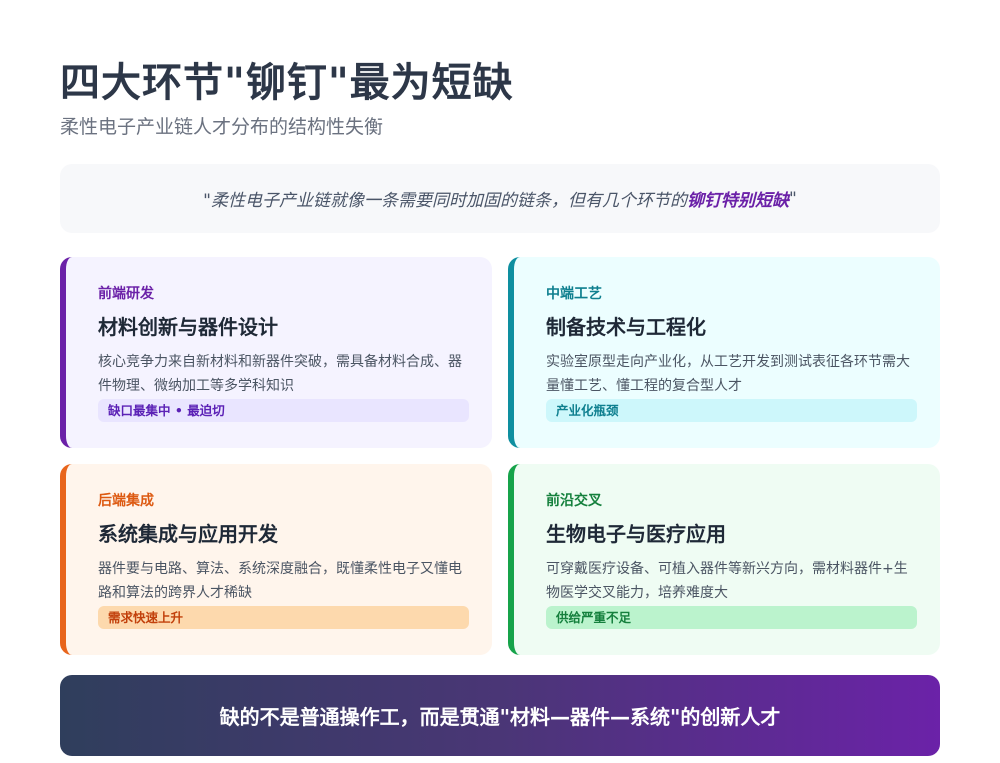  Describe the element at coordinates (731, 617) in the screenshot. I see `card-status-badge: 供给严重不足` at that location.